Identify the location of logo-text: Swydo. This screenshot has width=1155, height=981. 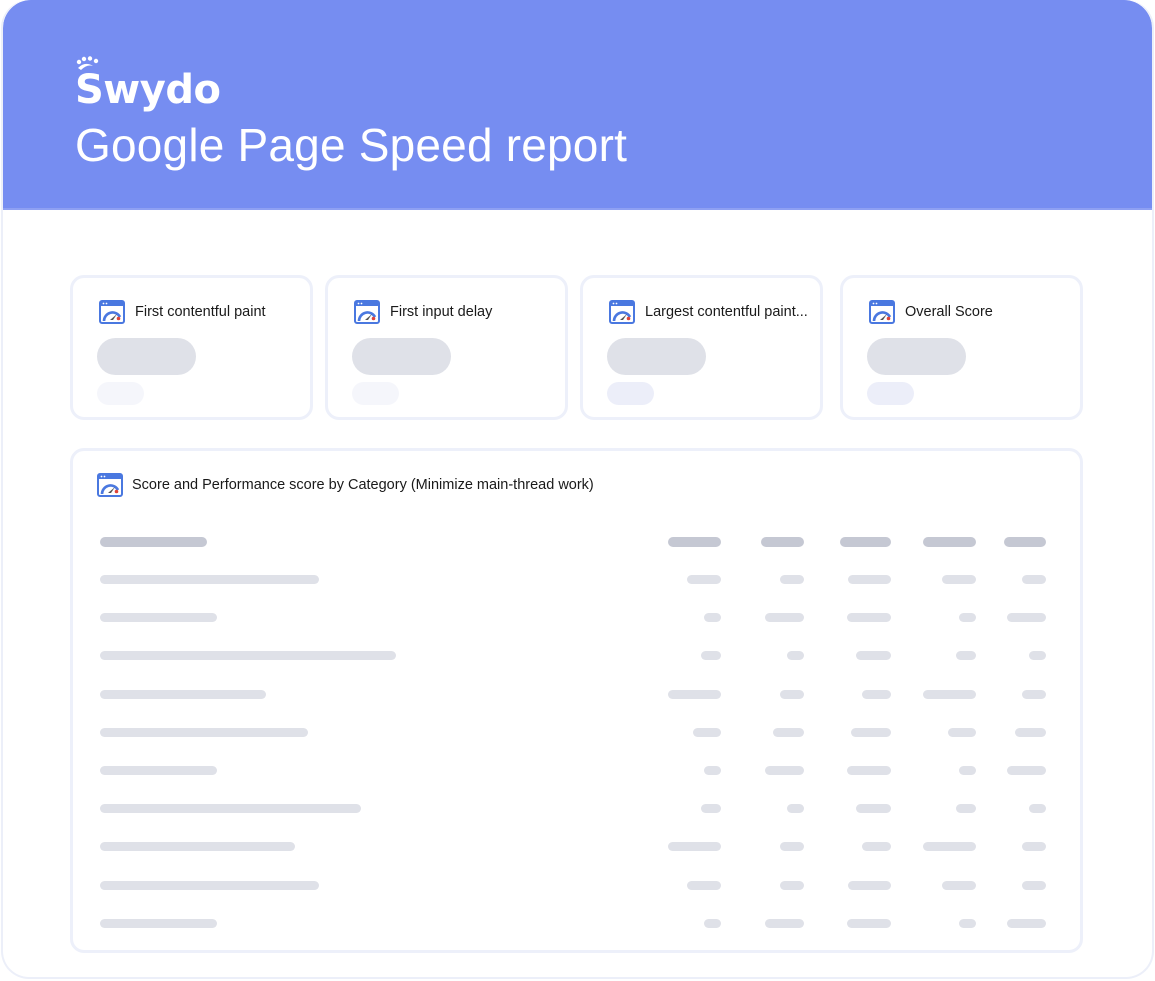
(148, 90).